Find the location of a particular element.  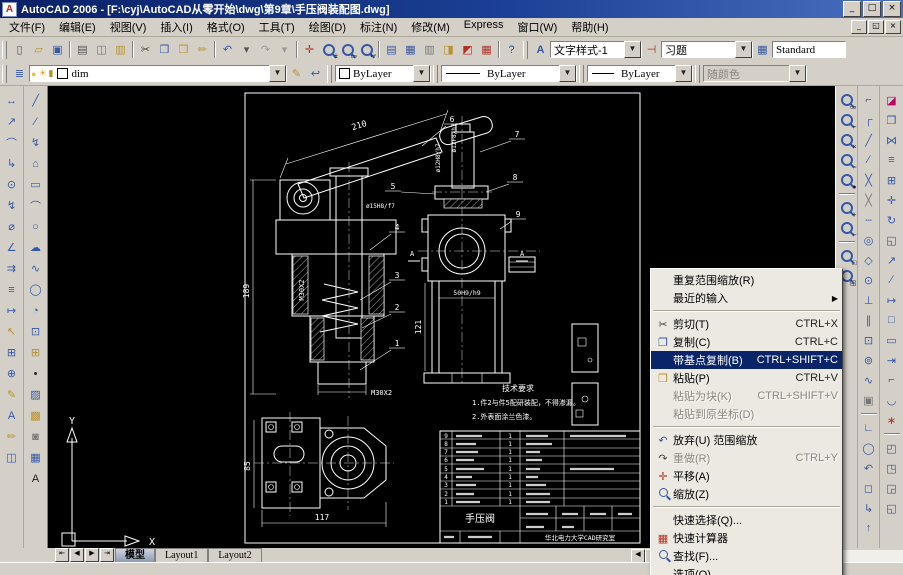

plot-preview-icon: ◫ is located at coordinates (101, 49).